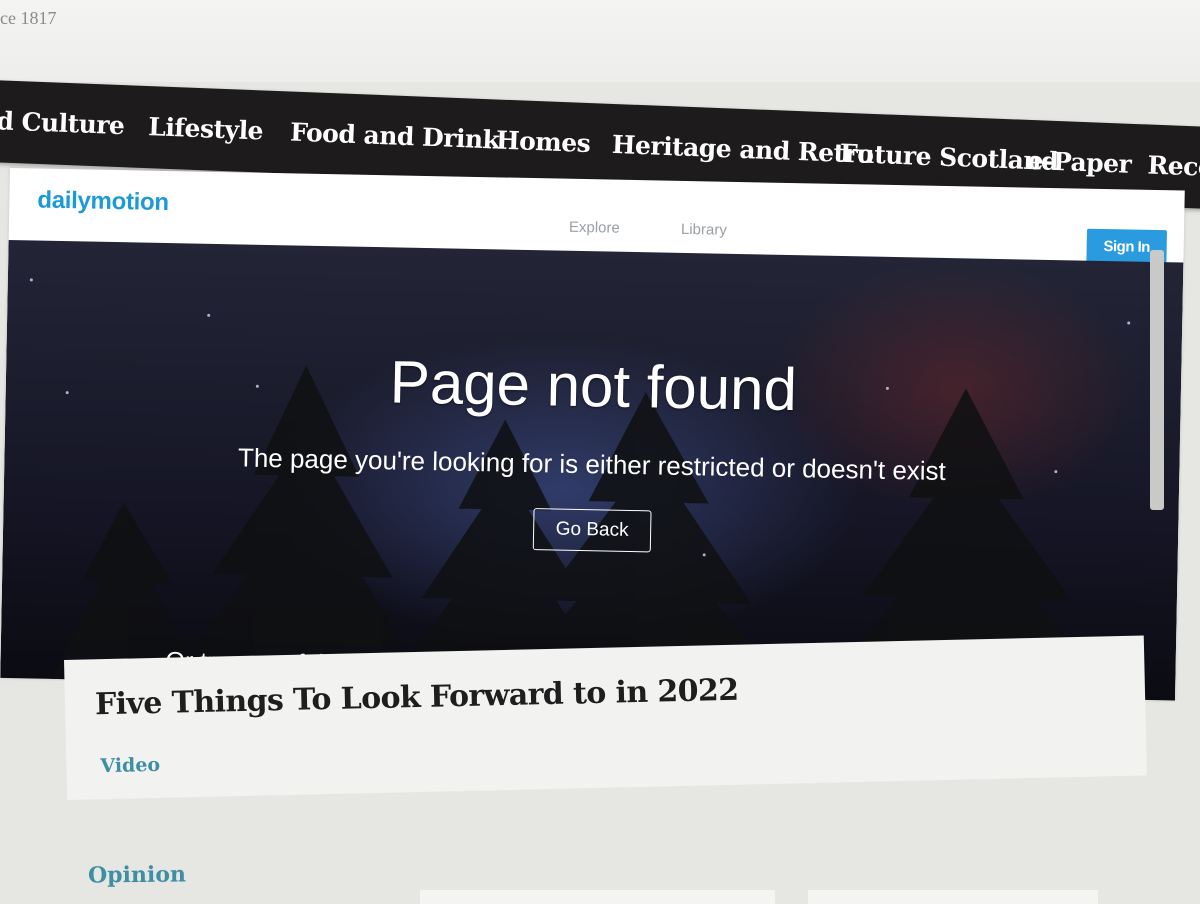 Image resolution: width=1200 pixels, height=904 pixels. I want to click on nav-item-culture: d Culture, so click(62, 123).